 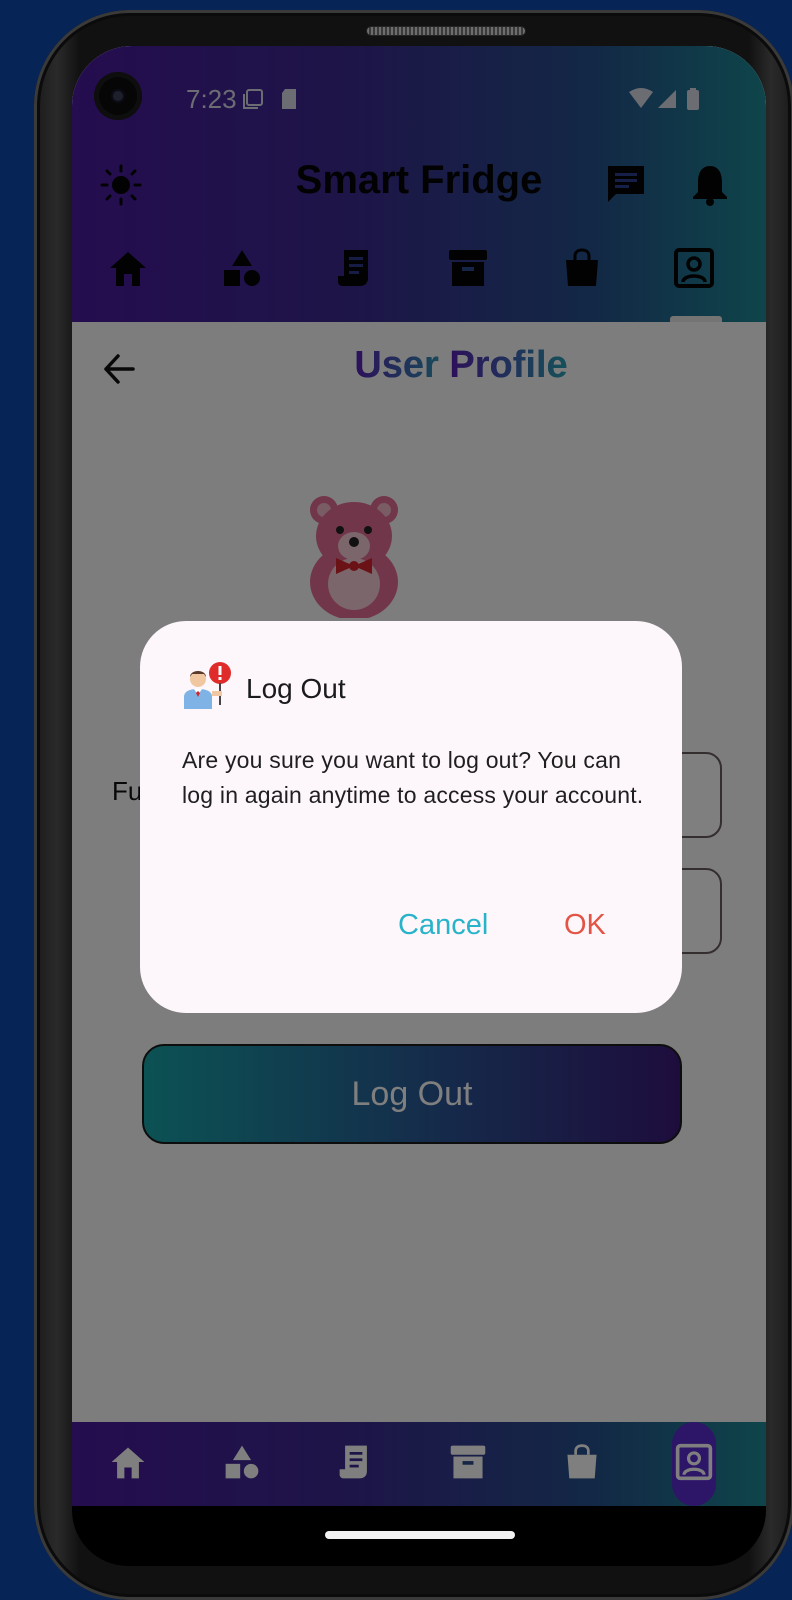 I want to click on earpiece-speaker, so click(x=446, y=31).